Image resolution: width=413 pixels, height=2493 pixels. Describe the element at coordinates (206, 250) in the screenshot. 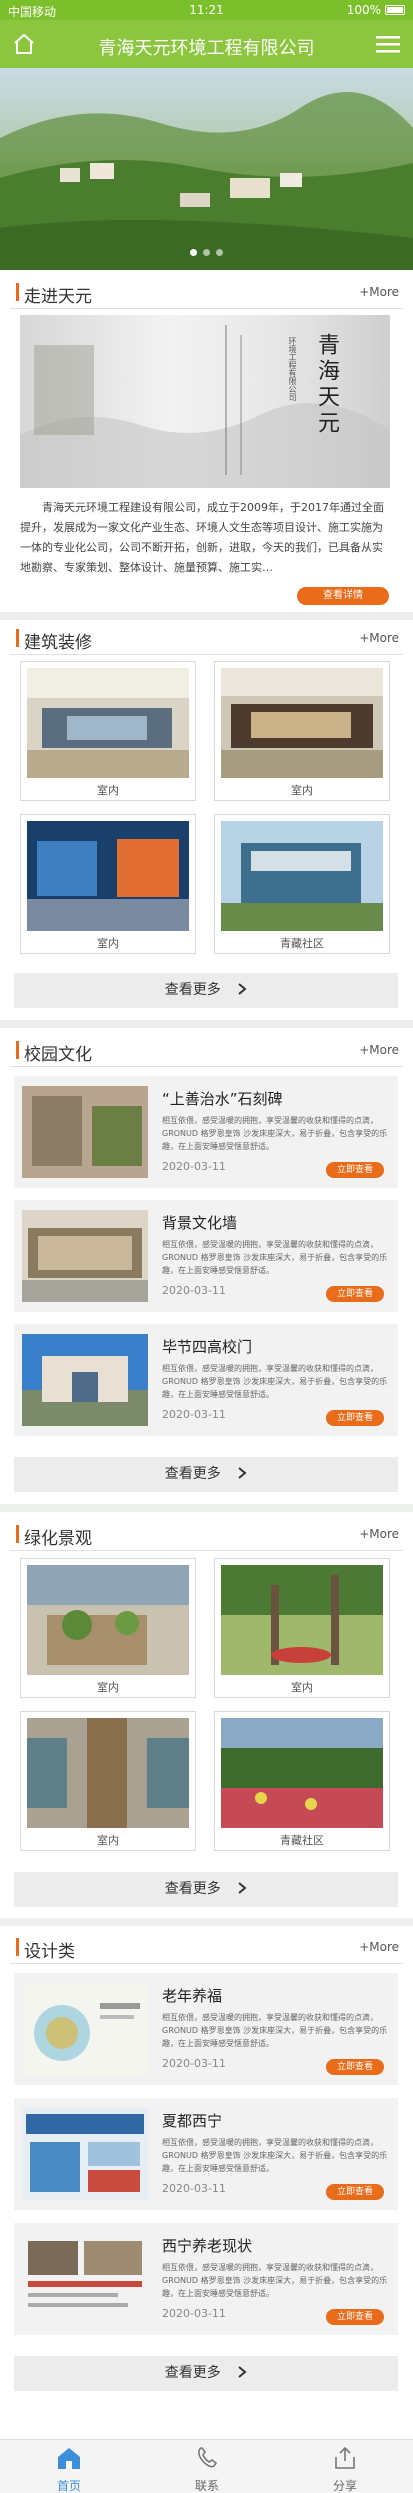

I see `banner-pagination` at that location.